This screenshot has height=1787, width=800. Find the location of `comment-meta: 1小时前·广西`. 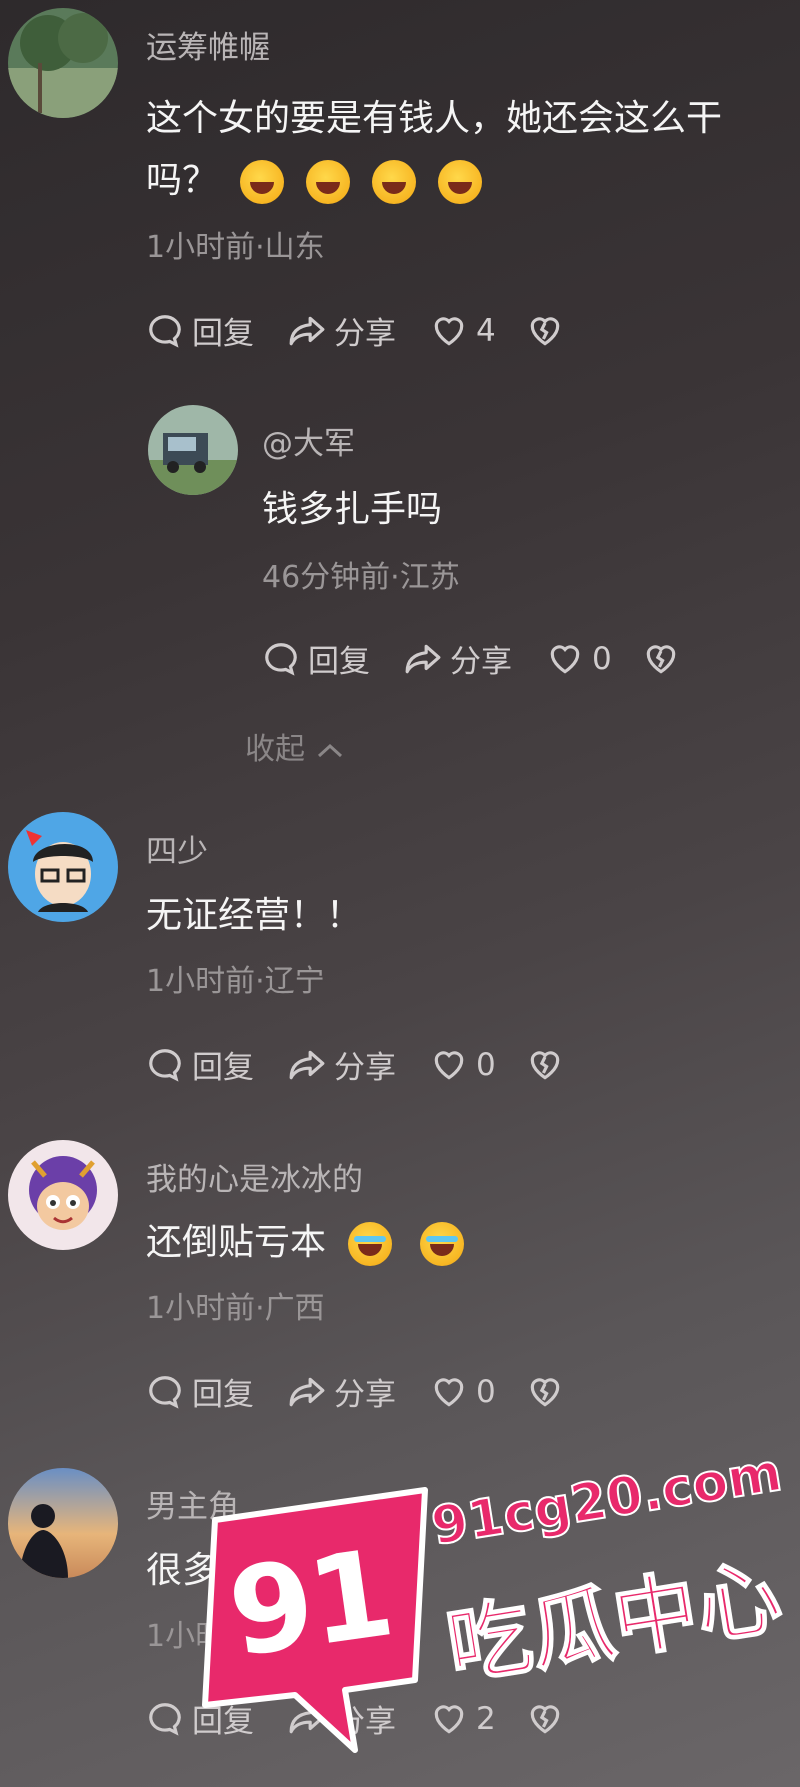

comment-meta: 1小时前·广西 is located at coordinates (235, 1308).